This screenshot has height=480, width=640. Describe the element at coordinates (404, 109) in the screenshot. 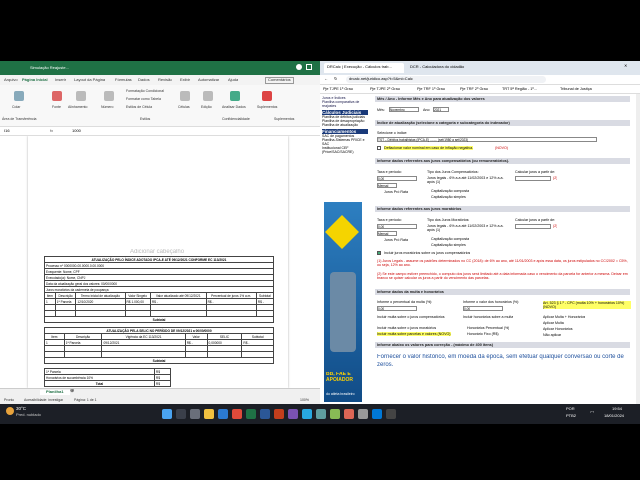

I see `month-select: Novembro` at that location.